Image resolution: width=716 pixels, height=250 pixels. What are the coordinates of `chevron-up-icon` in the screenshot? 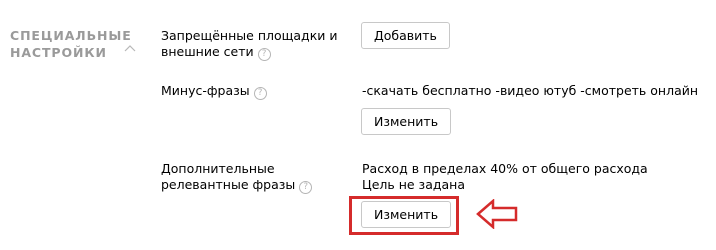 It's located at (130, 48).